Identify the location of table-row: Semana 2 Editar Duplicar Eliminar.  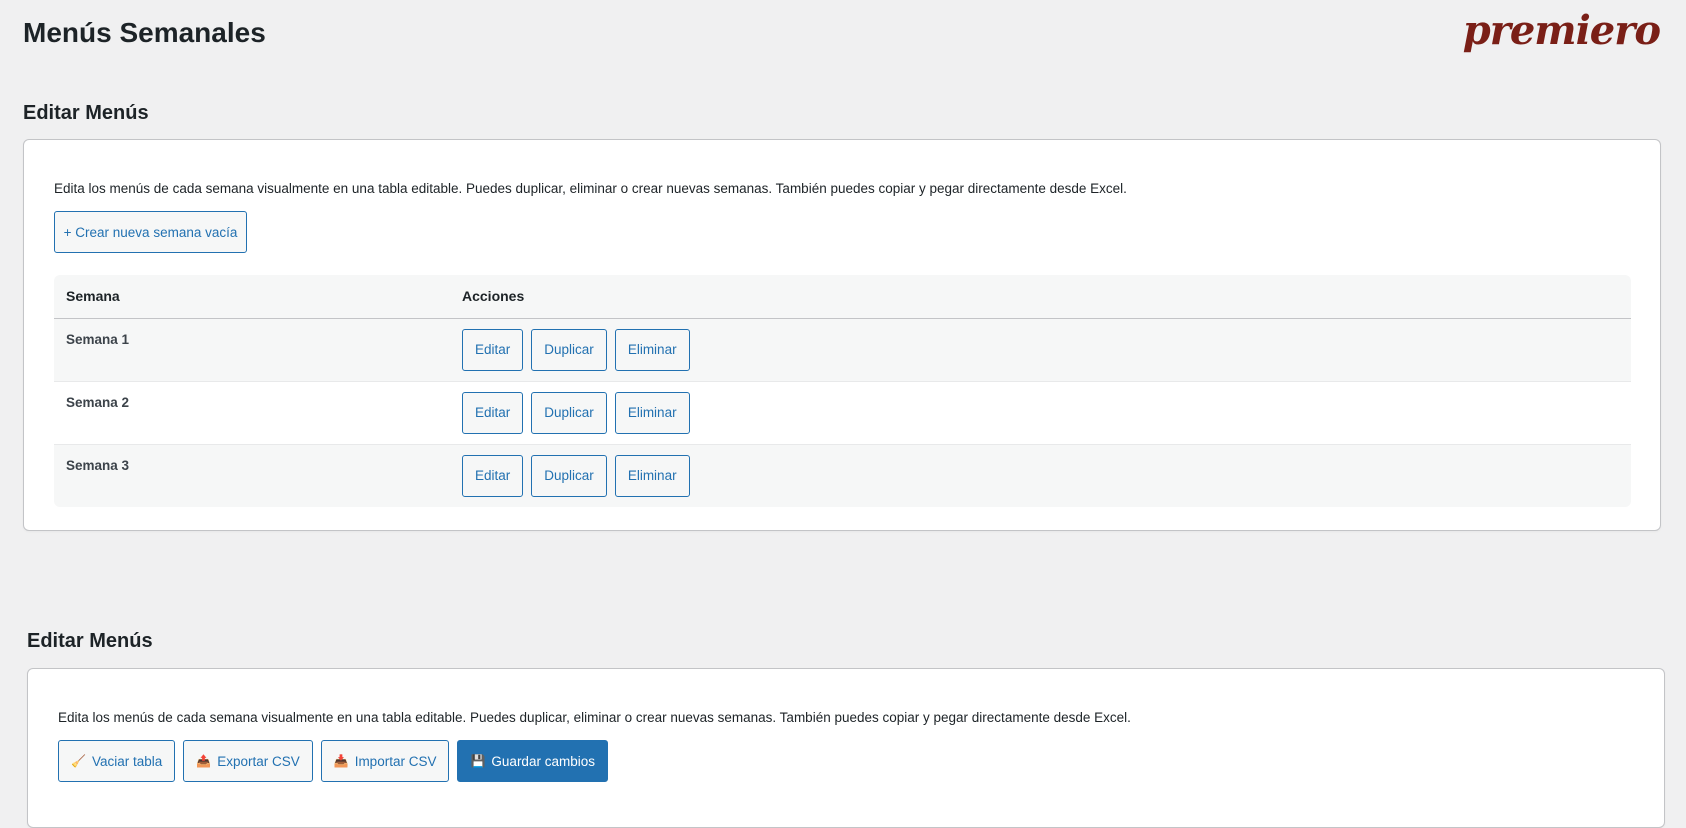
(842, 413).